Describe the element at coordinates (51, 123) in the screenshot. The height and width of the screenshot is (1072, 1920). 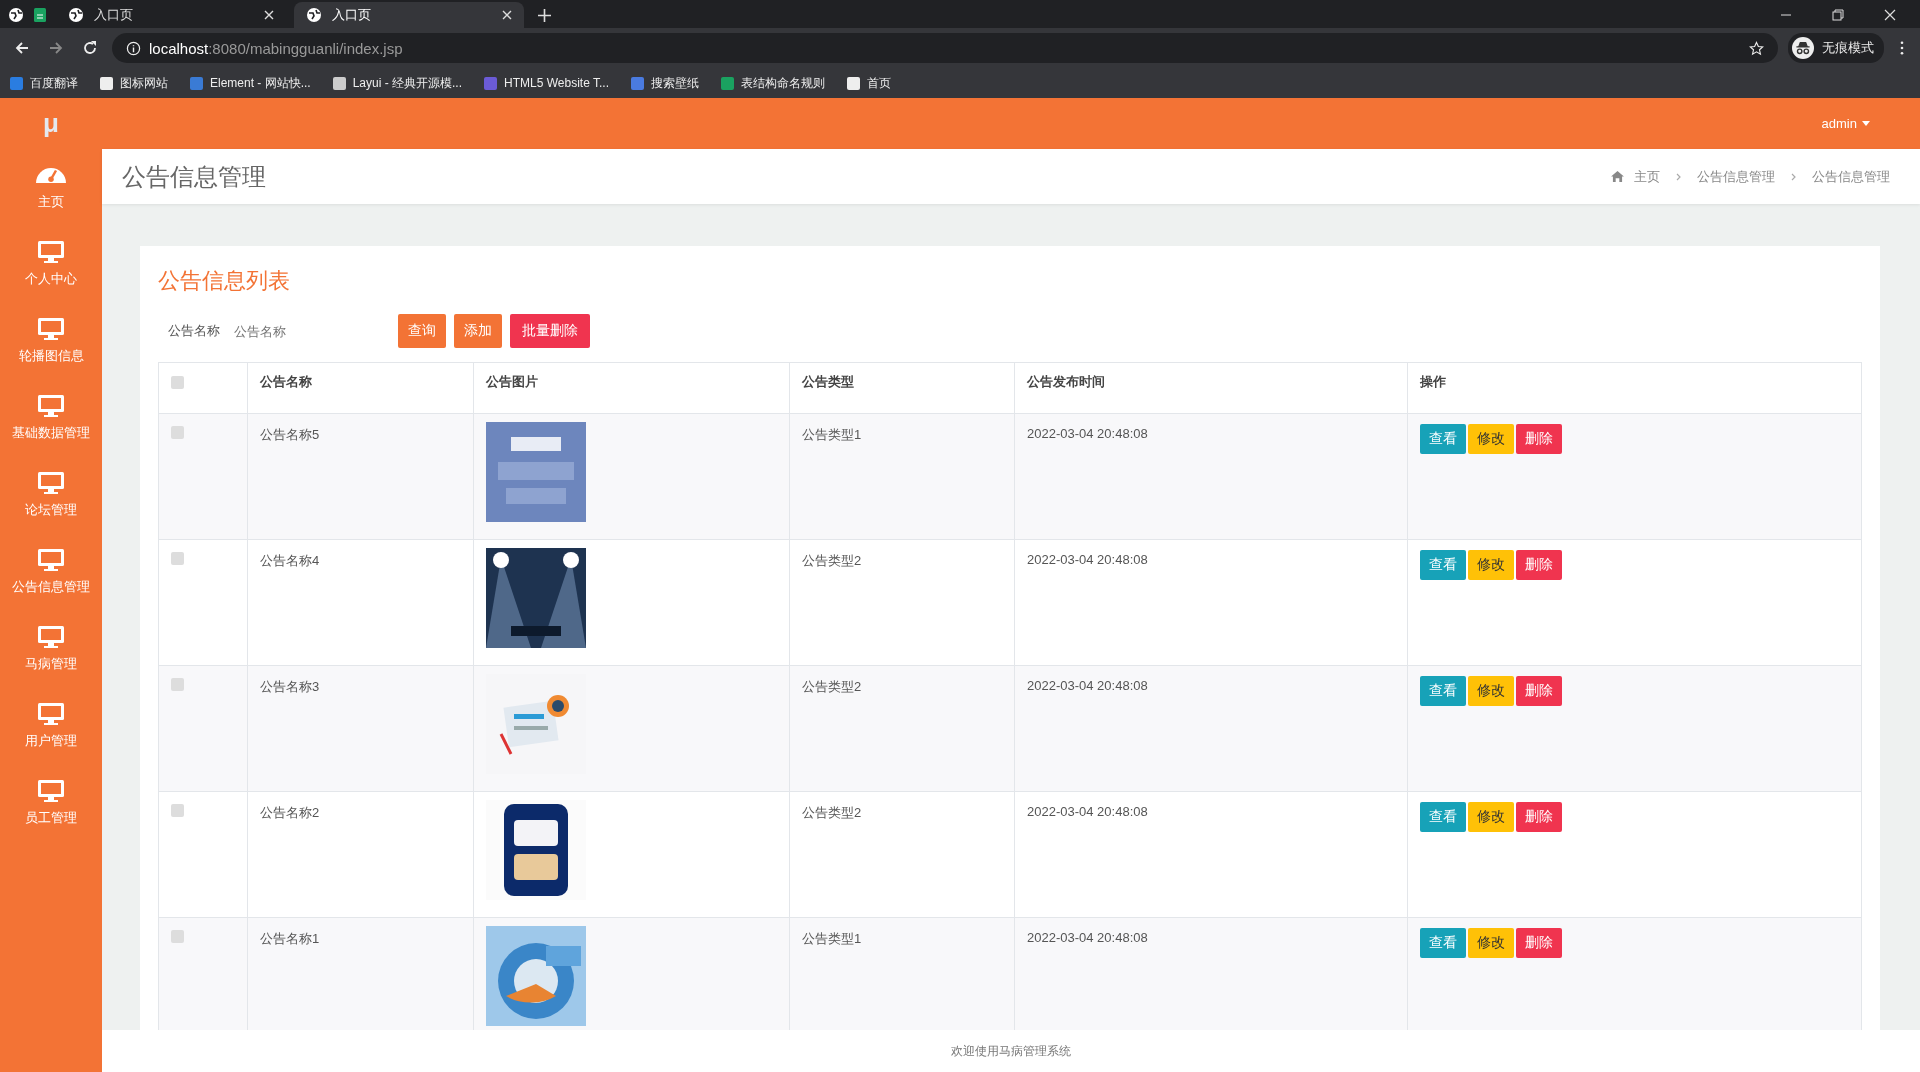
I see `logo: μ` at that location.